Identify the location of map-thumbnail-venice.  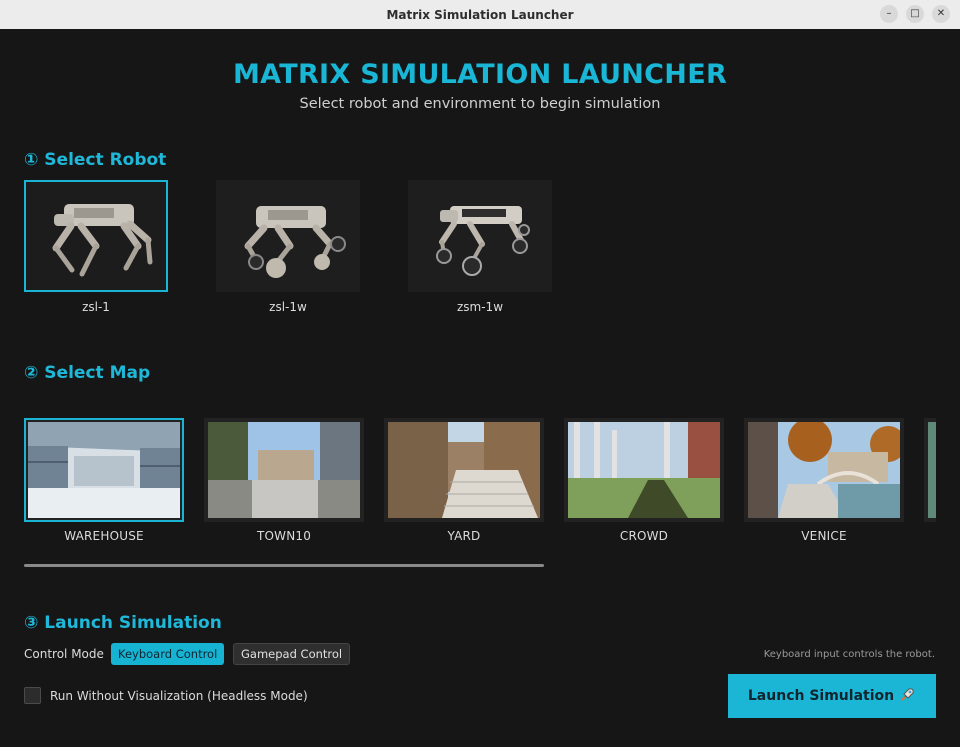
(824, 470).